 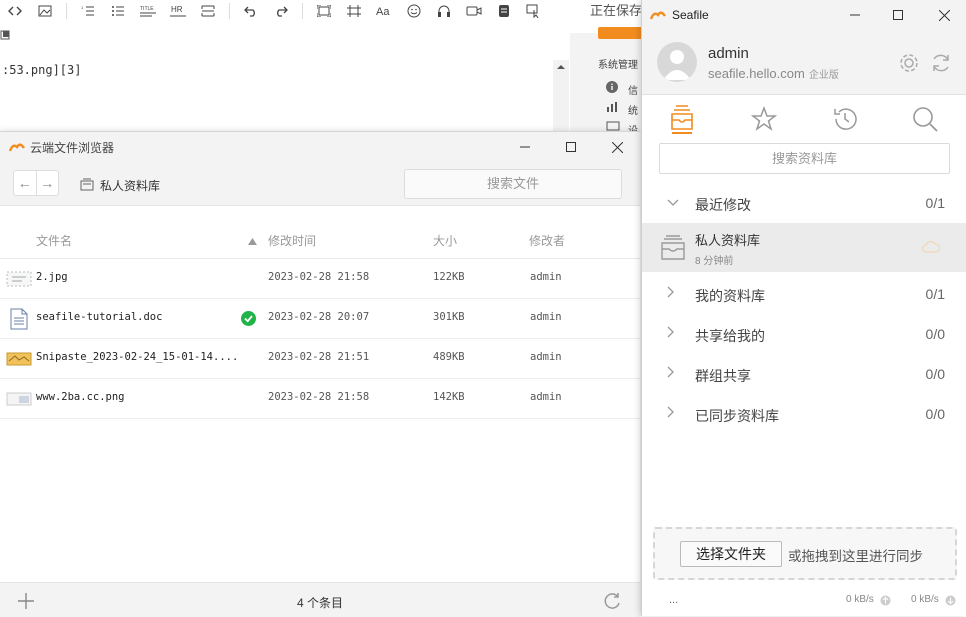 What do you see at coordinates (804, 374) in the screenshot?
I see `category-group-shares: 群组共享 0/0` at bounding box center [804, 374].